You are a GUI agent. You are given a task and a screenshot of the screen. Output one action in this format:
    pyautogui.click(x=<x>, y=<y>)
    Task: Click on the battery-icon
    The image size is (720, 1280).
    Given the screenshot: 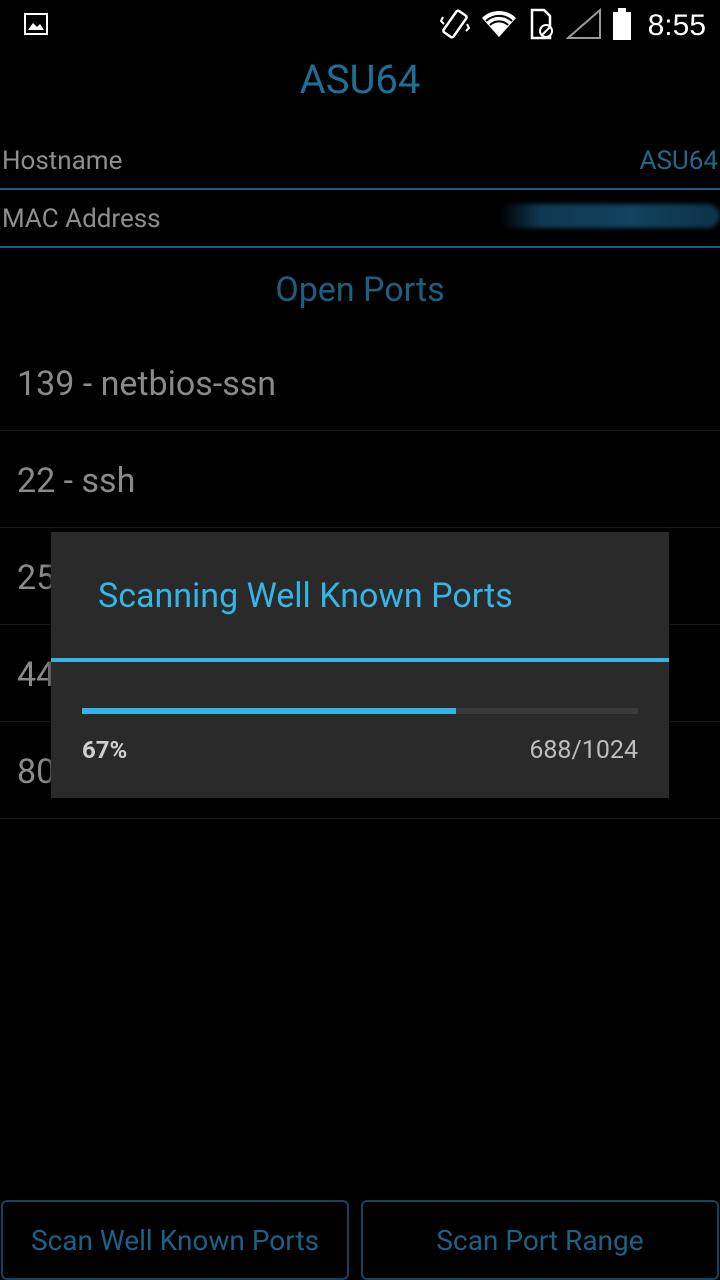 What is the action you would take?
    pyautogui.click(x=622, y=26)
    